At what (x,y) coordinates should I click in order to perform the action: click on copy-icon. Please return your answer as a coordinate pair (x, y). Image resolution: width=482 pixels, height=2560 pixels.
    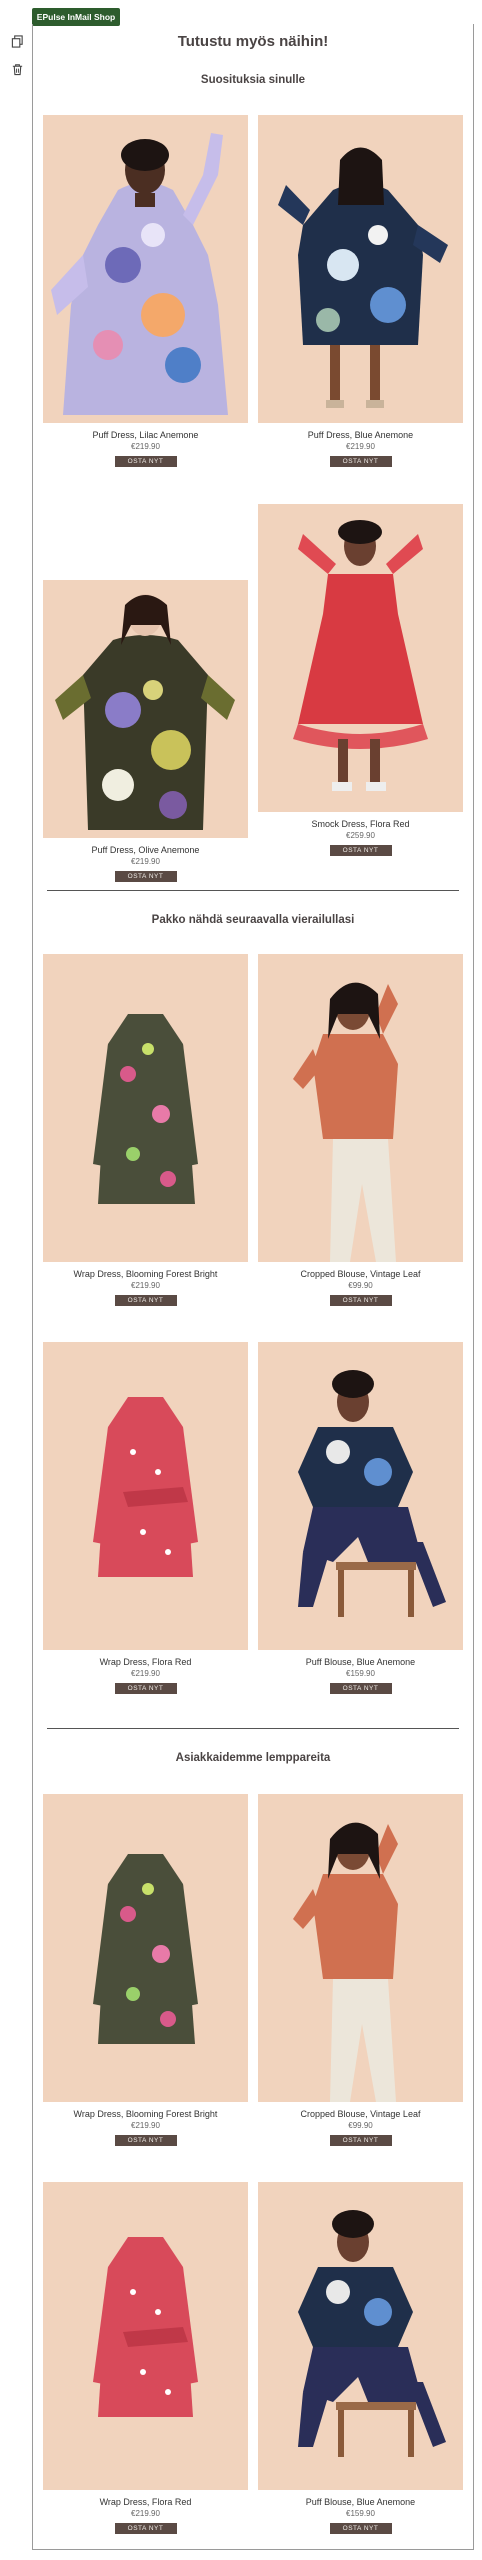
    Looking at the image, I should click on (17, 41).